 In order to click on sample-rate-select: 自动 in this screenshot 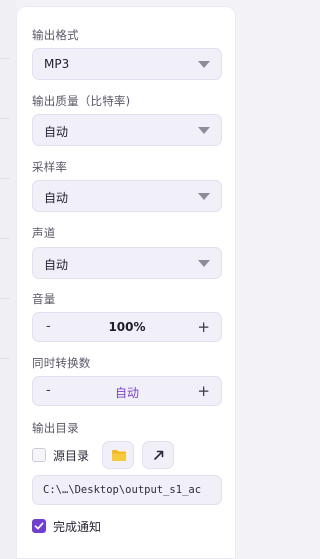, I will do `click(127, 196)`.